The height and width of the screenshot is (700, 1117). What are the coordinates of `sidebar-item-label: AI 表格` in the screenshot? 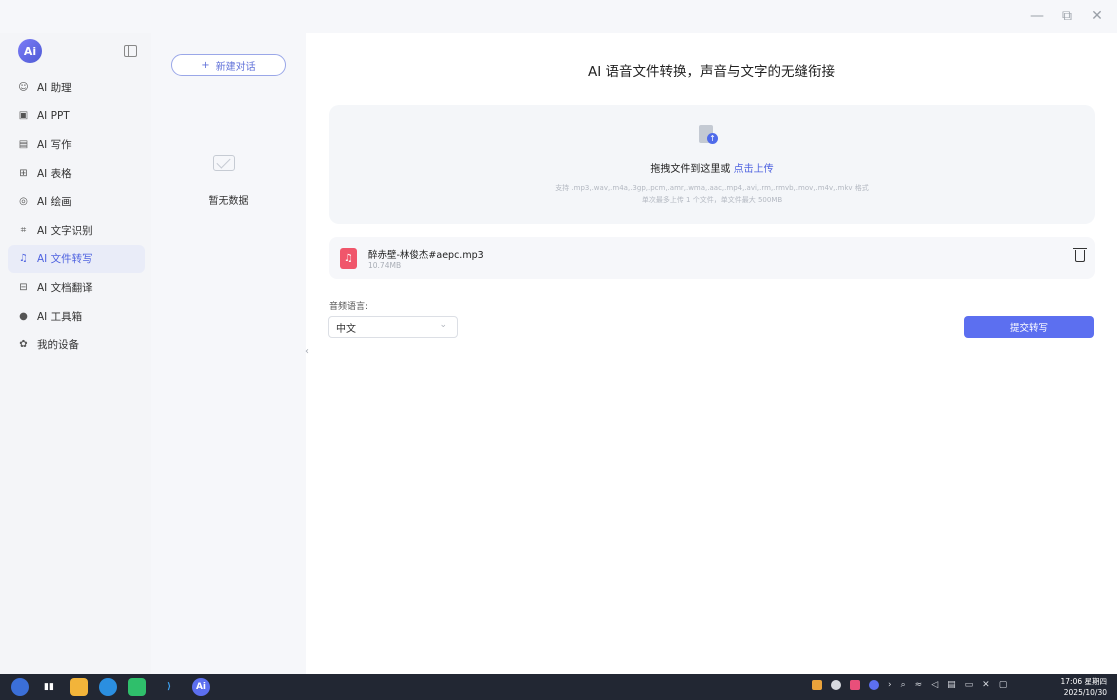 It's located at (54, 173).